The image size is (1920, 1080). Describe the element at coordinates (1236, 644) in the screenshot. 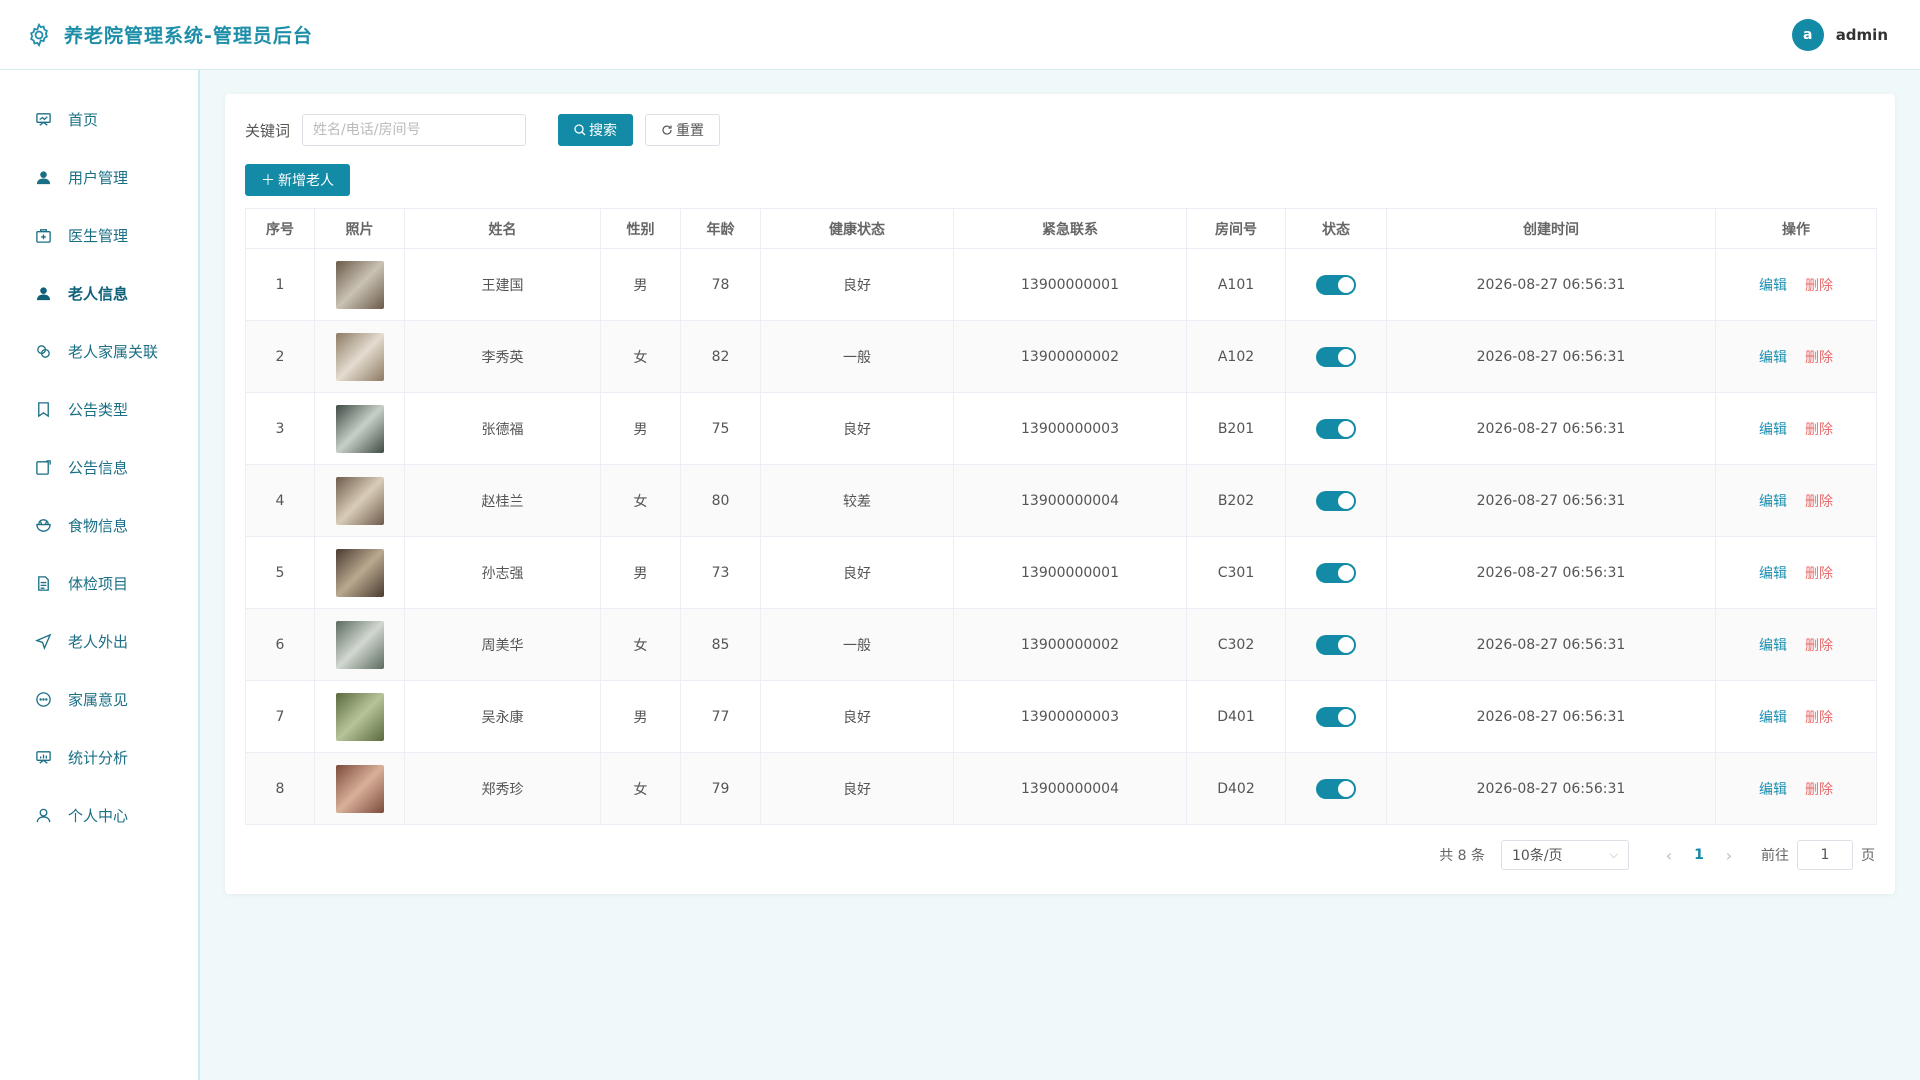

I see `room-number-cell: C302` at that location.